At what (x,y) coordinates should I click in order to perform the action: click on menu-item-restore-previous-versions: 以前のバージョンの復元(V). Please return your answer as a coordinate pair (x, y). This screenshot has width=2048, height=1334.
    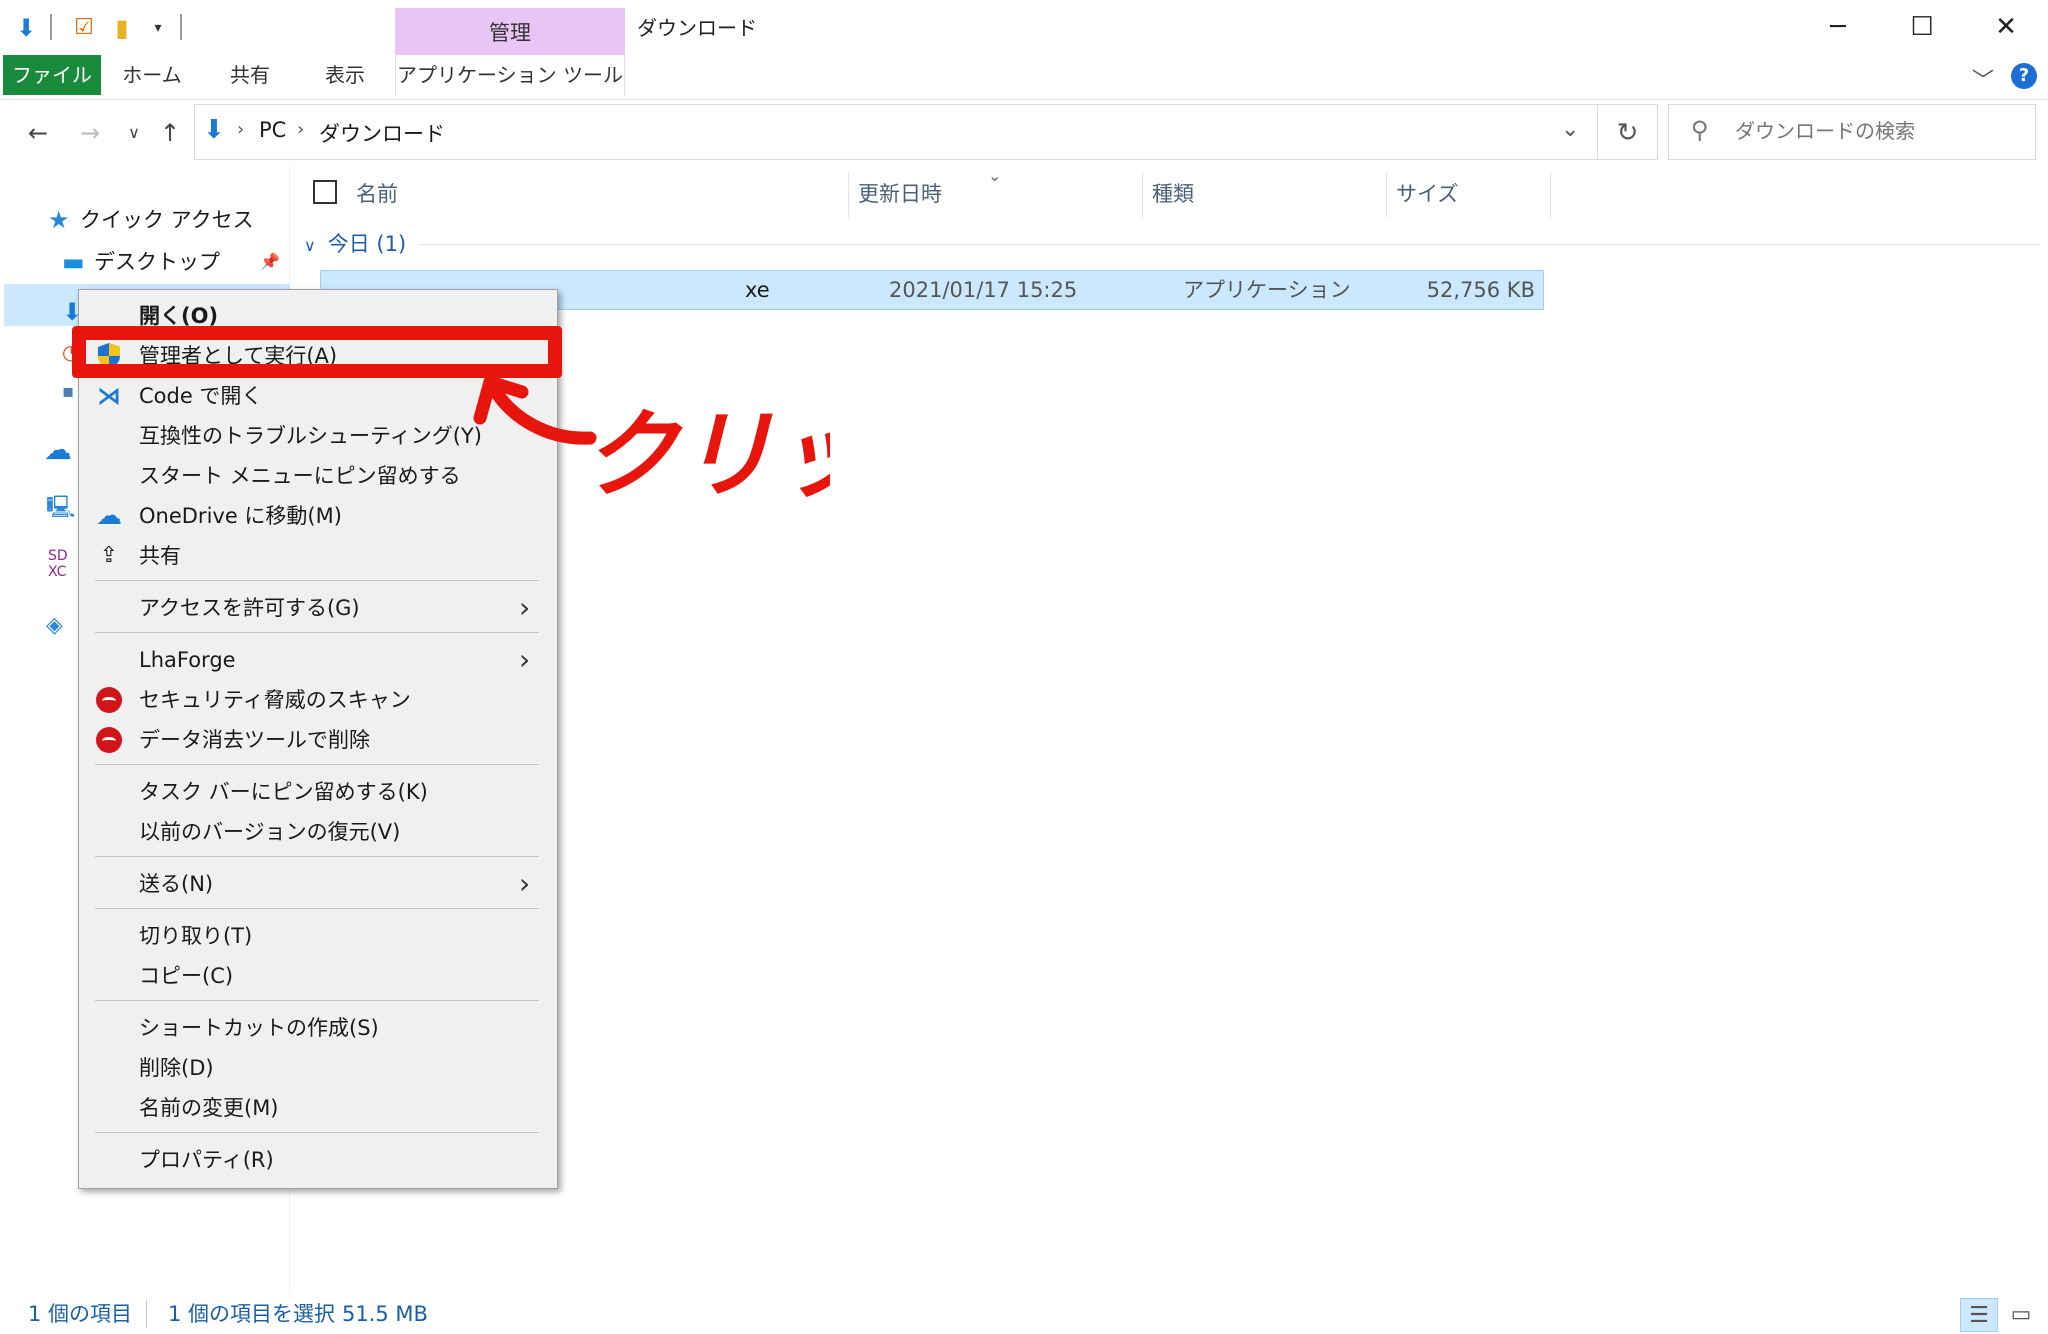
    Looking at the image, I should click on (318, 832).